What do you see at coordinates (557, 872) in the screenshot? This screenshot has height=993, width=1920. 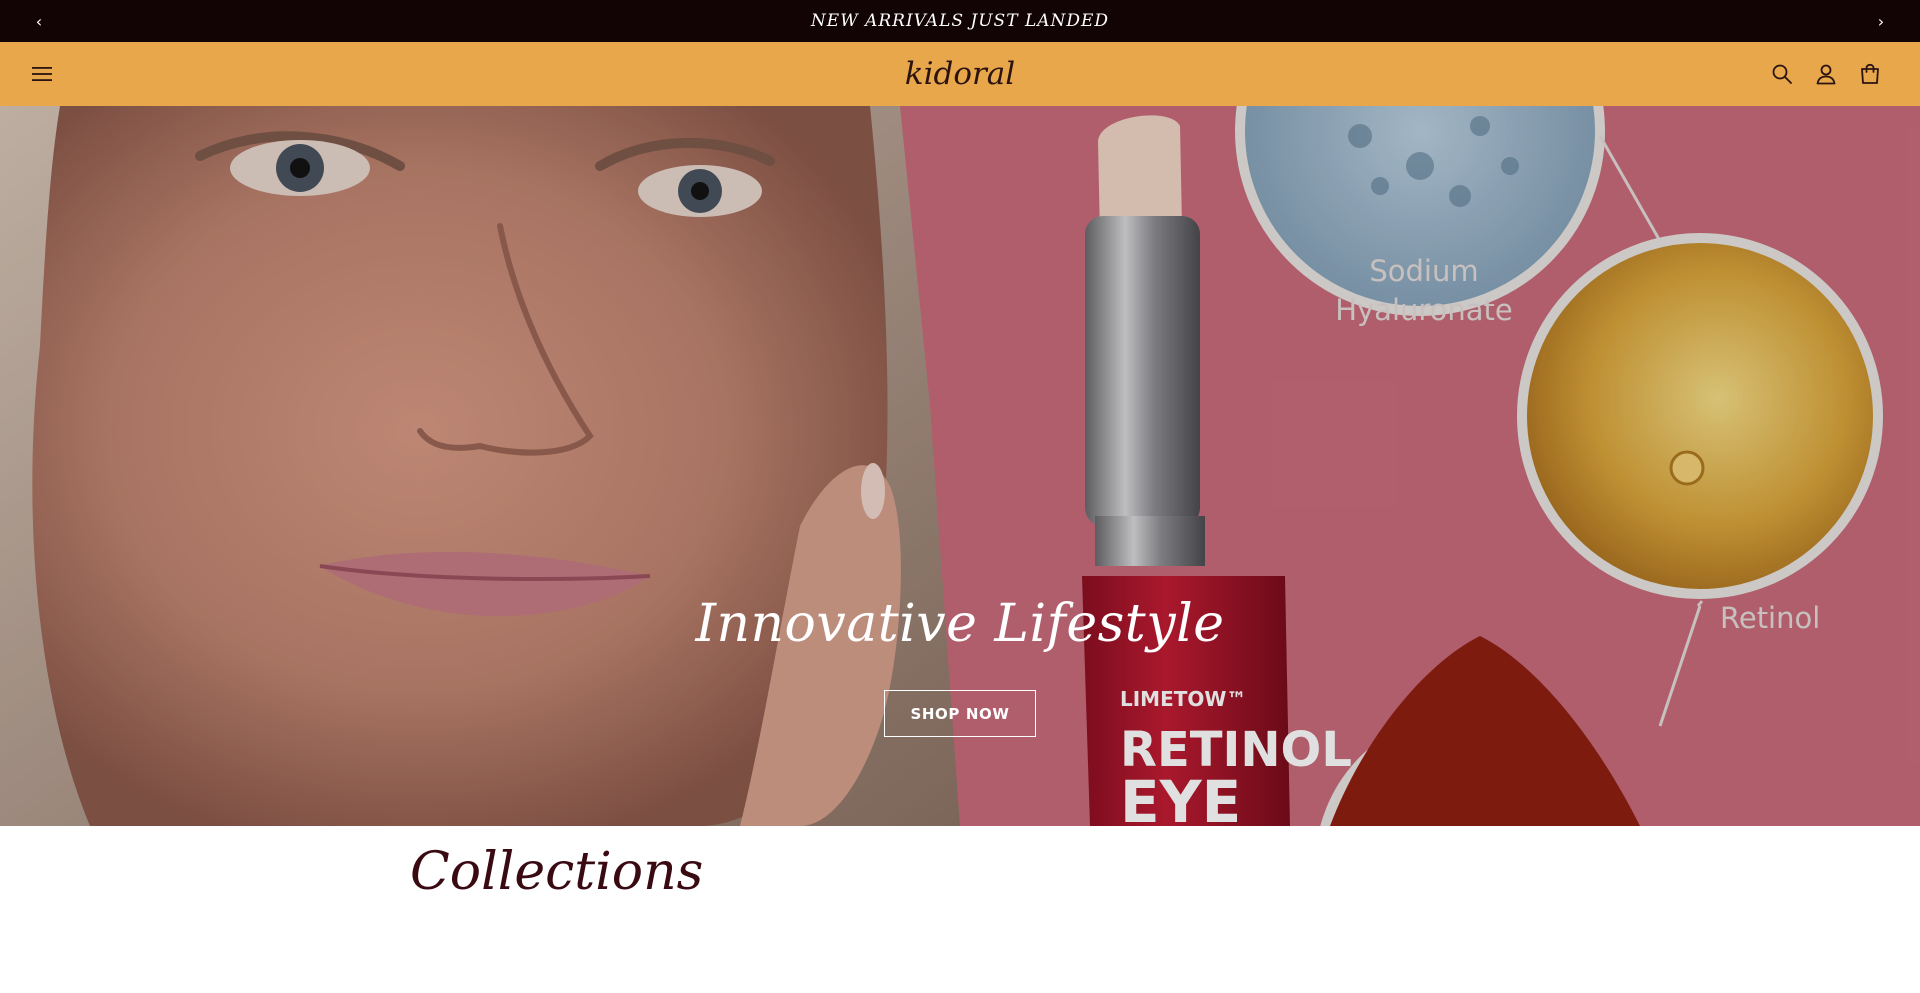 I see `collections-title: Collections` at bounding box center [557, 872].